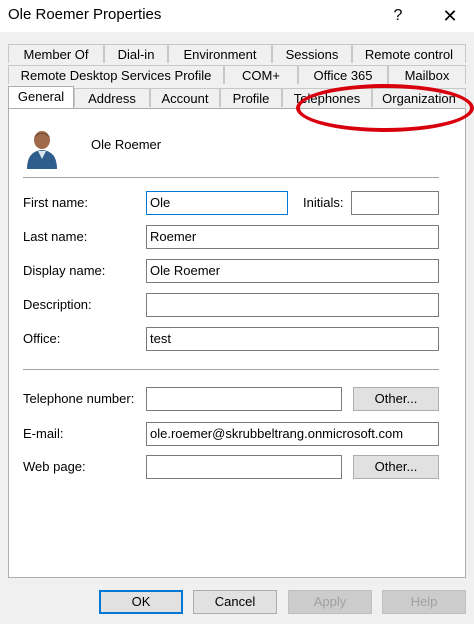  What do you see at coordinates (42, 150) in the screenshot?
I see `user-avatar-icon` at bounding box center [42, 150].